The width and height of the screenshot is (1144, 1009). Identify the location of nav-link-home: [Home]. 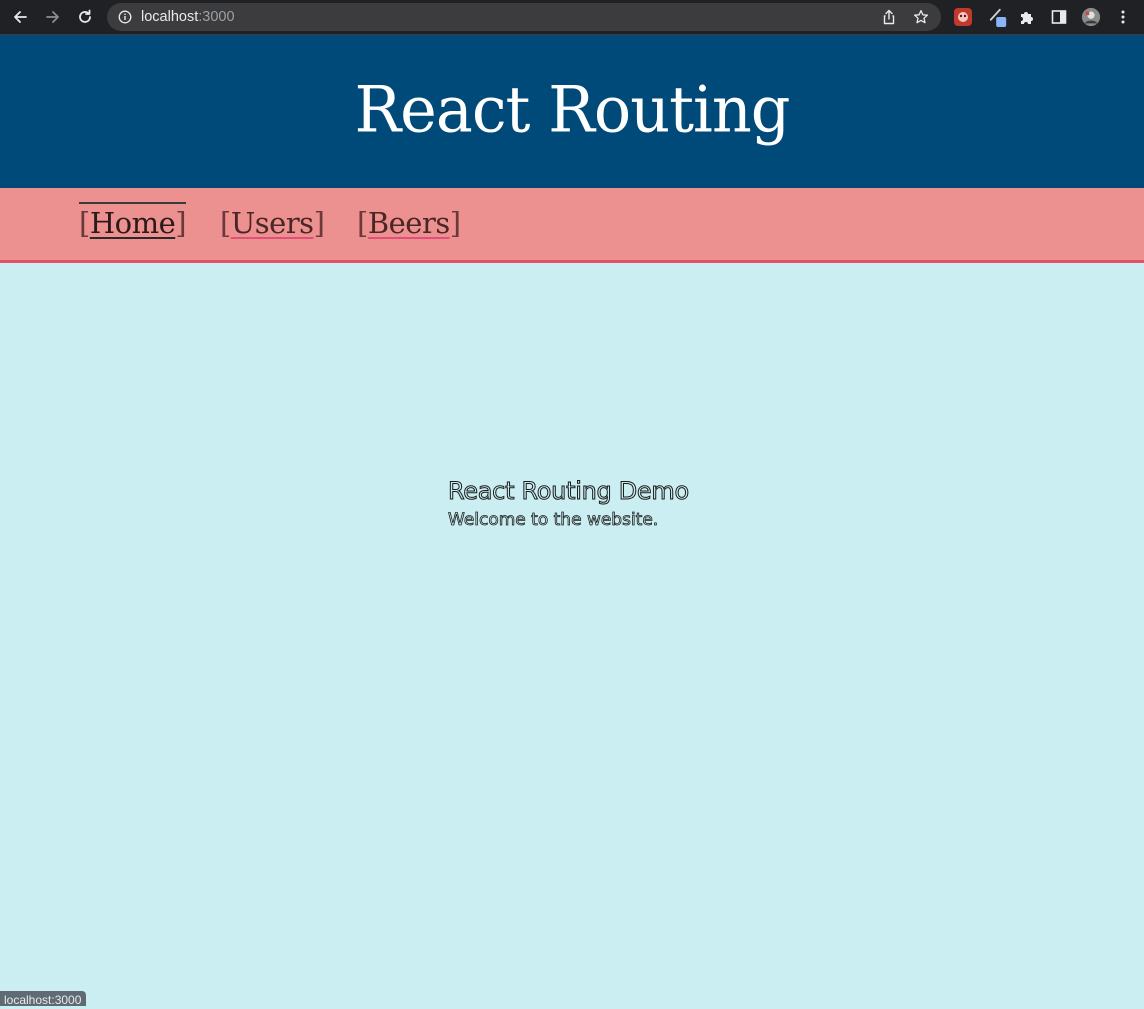
(133, 221).